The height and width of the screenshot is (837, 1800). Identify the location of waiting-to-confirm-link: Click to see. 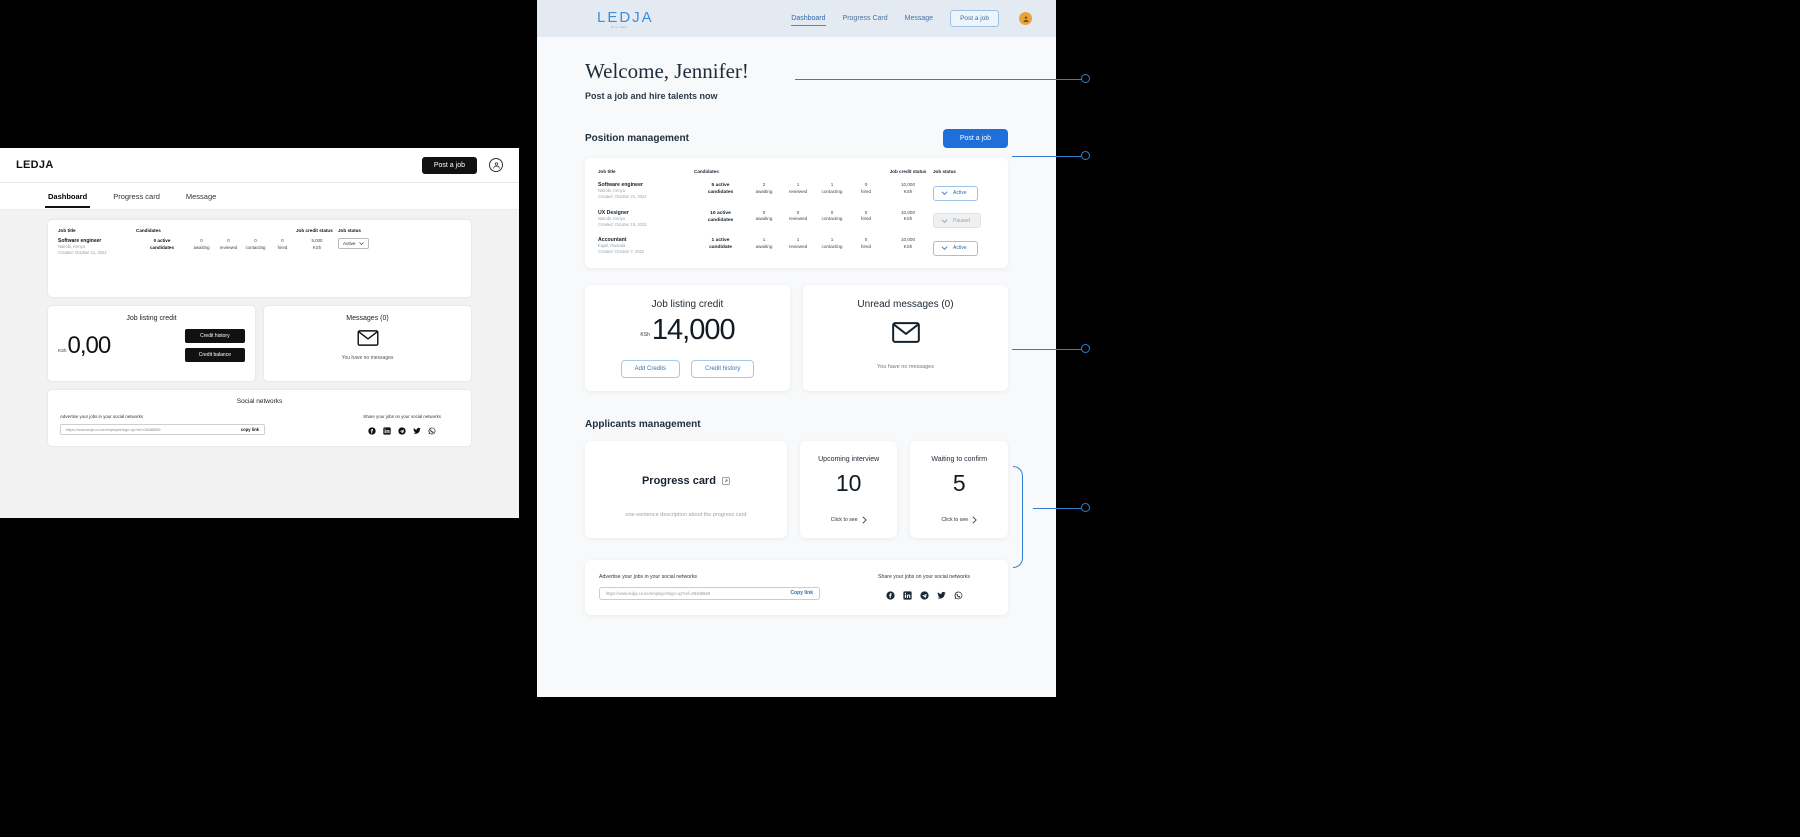
(959, 519).